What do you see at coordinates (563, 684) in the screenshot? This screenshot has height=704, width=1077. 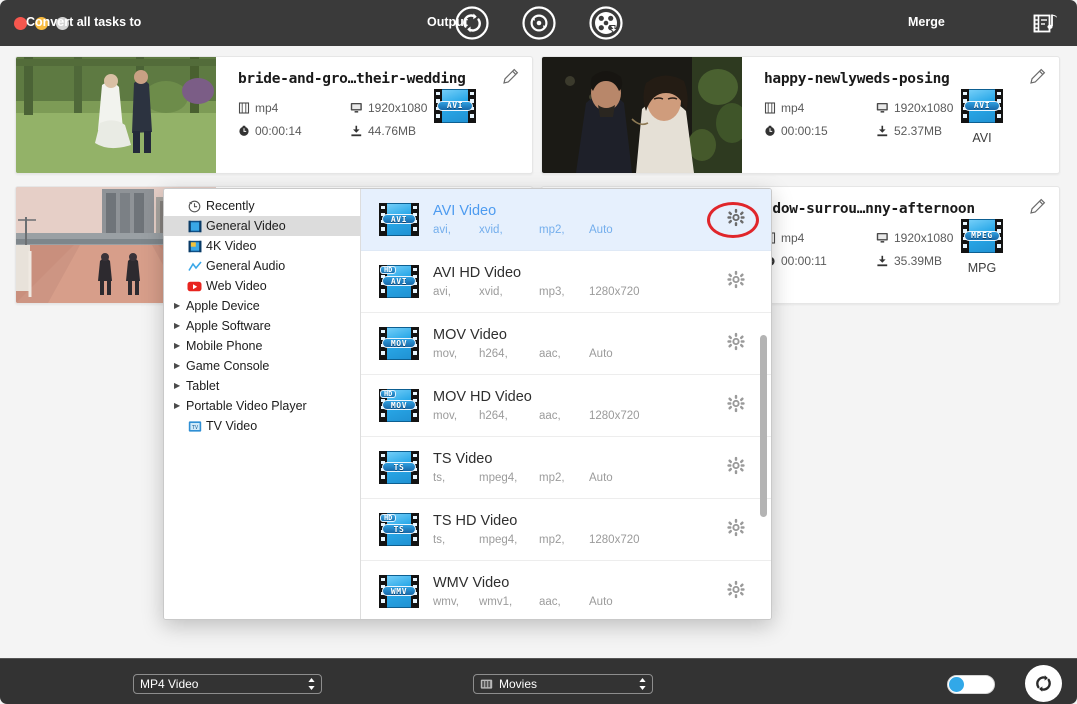 I see `output-select: Movies` at bounding box center [563, 684].